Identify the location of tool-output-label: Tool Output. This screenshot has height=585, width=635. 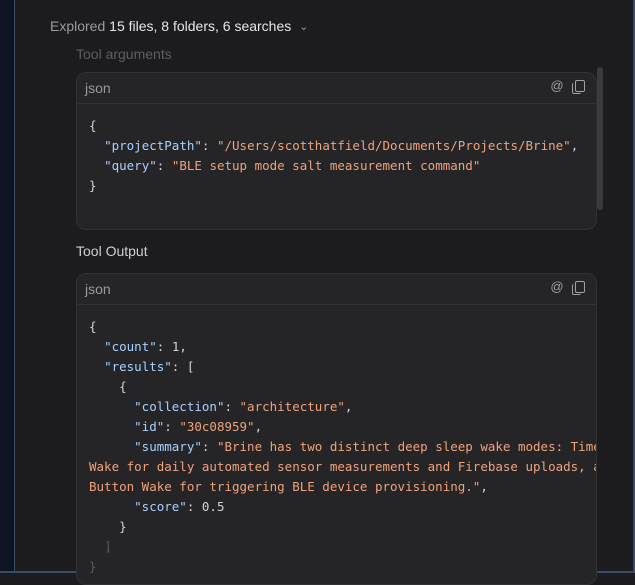
(112, 251).